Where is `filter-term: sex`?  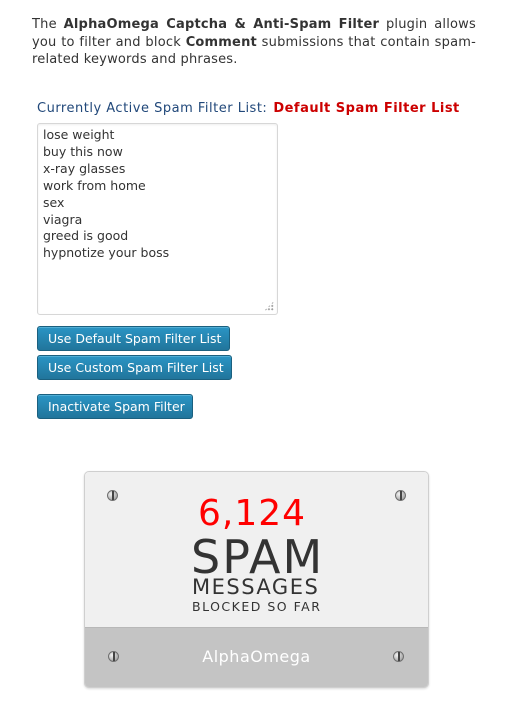 filter-term: sex is located at coordinates (54, 202).